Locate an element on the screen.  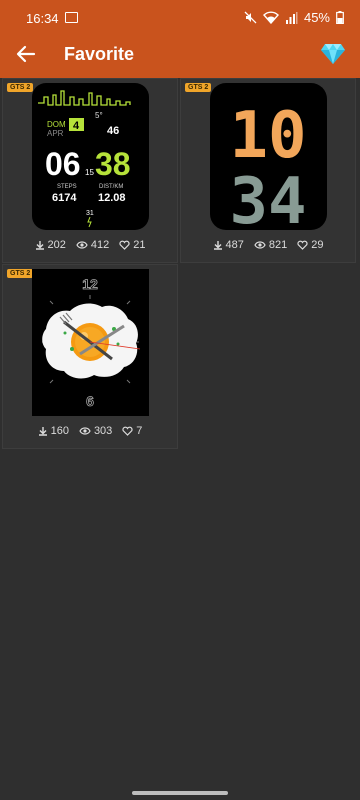
likes-stat: 7 is located at coordinates (132, 431).